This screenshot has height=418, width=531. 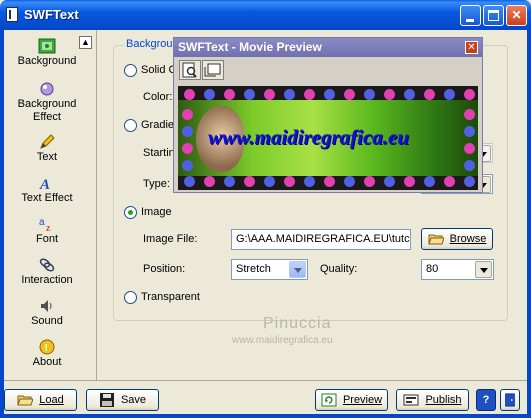 I want to click on sidebar-item-background-effect: Background Effect, so click(x=47, y=102).